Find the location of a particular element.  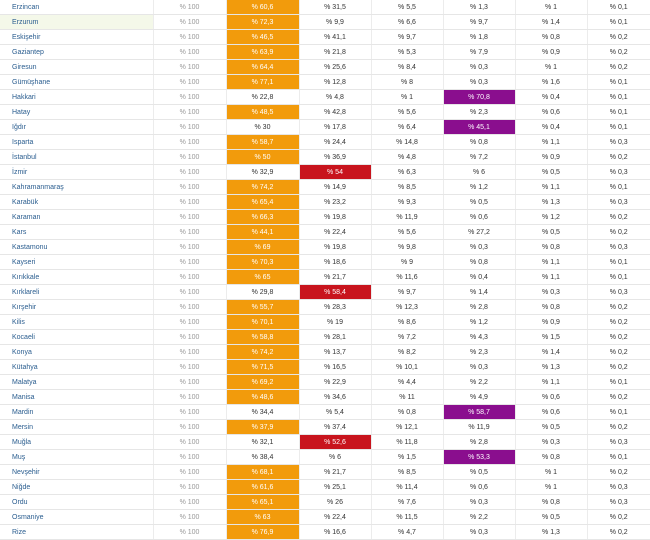

province-name-cell: Mardin is located at coordinates (77, 412).